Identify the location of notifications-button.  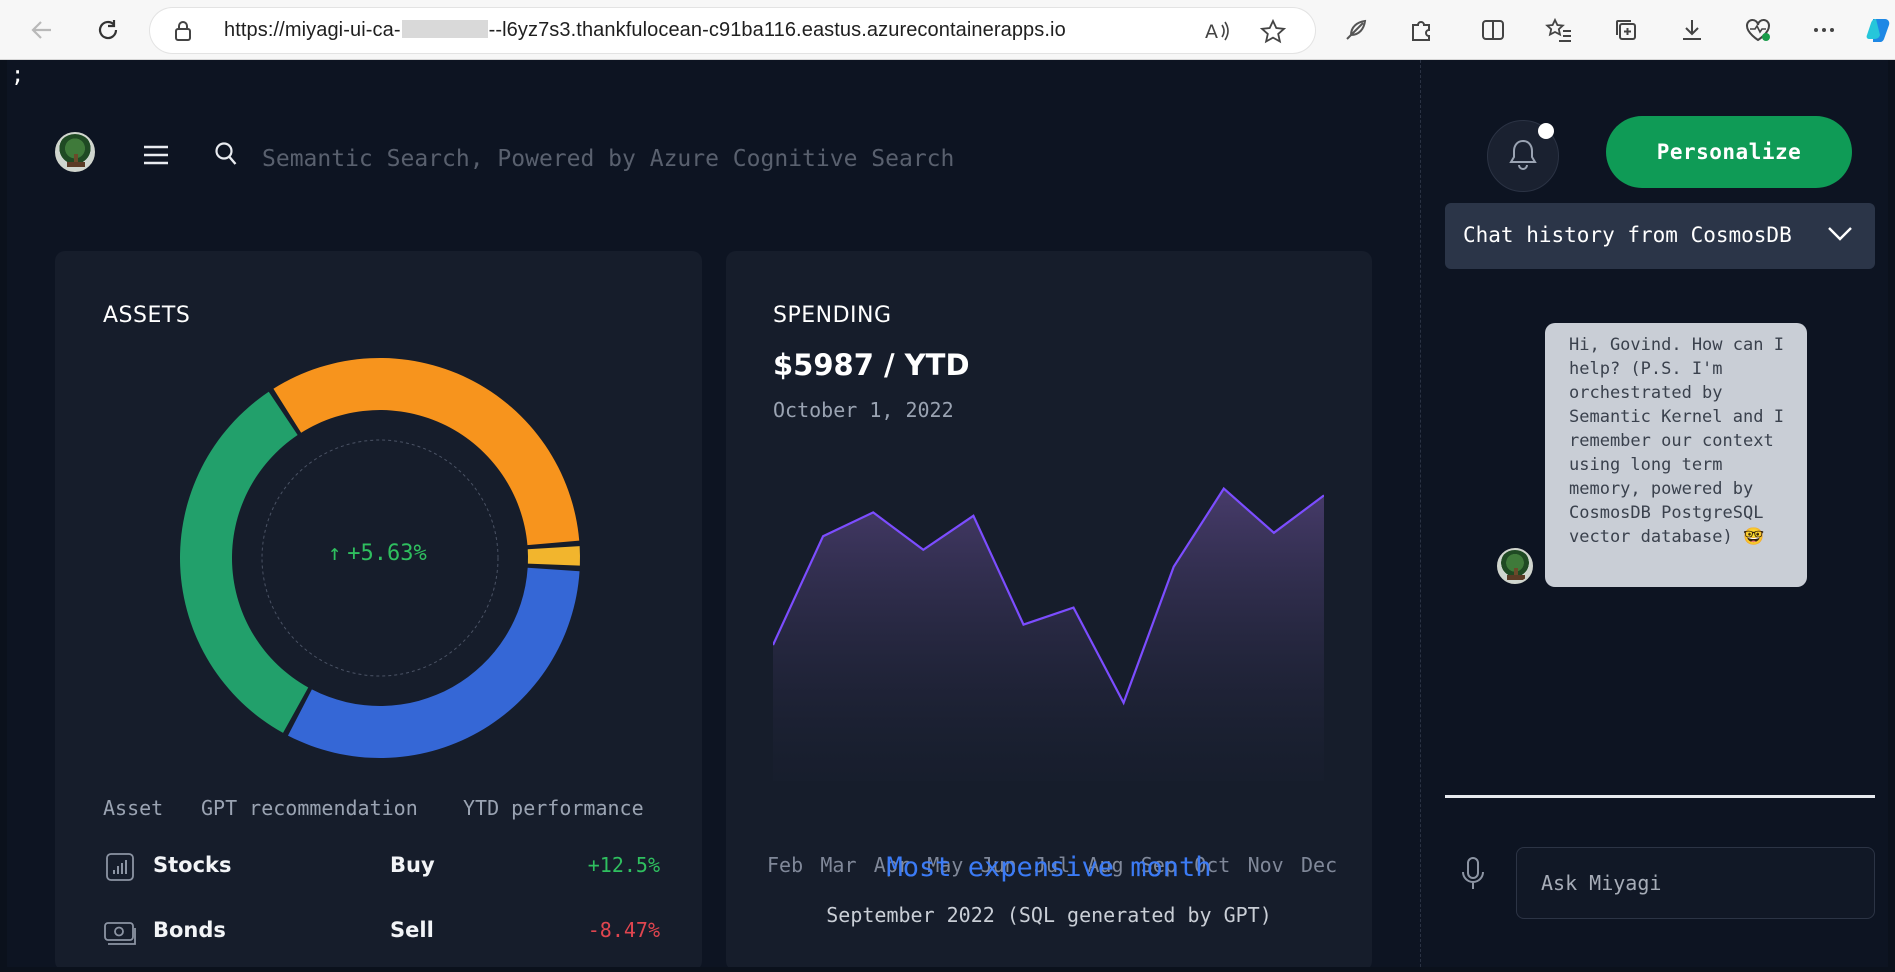
(1523, 156).